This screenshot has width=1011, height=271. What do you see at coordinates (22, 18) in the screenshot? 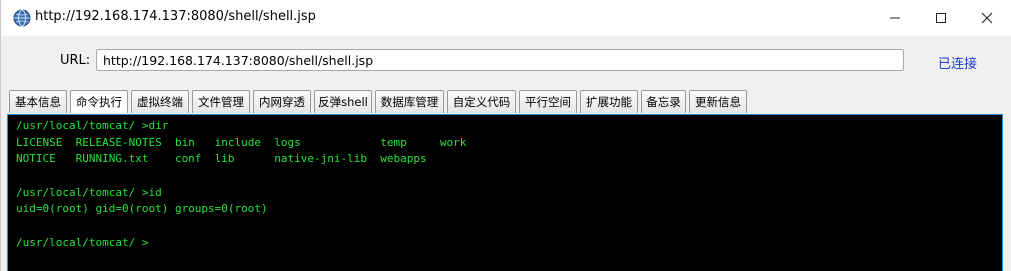
I see `app-globe-icon` at bounding box center [22, 18].